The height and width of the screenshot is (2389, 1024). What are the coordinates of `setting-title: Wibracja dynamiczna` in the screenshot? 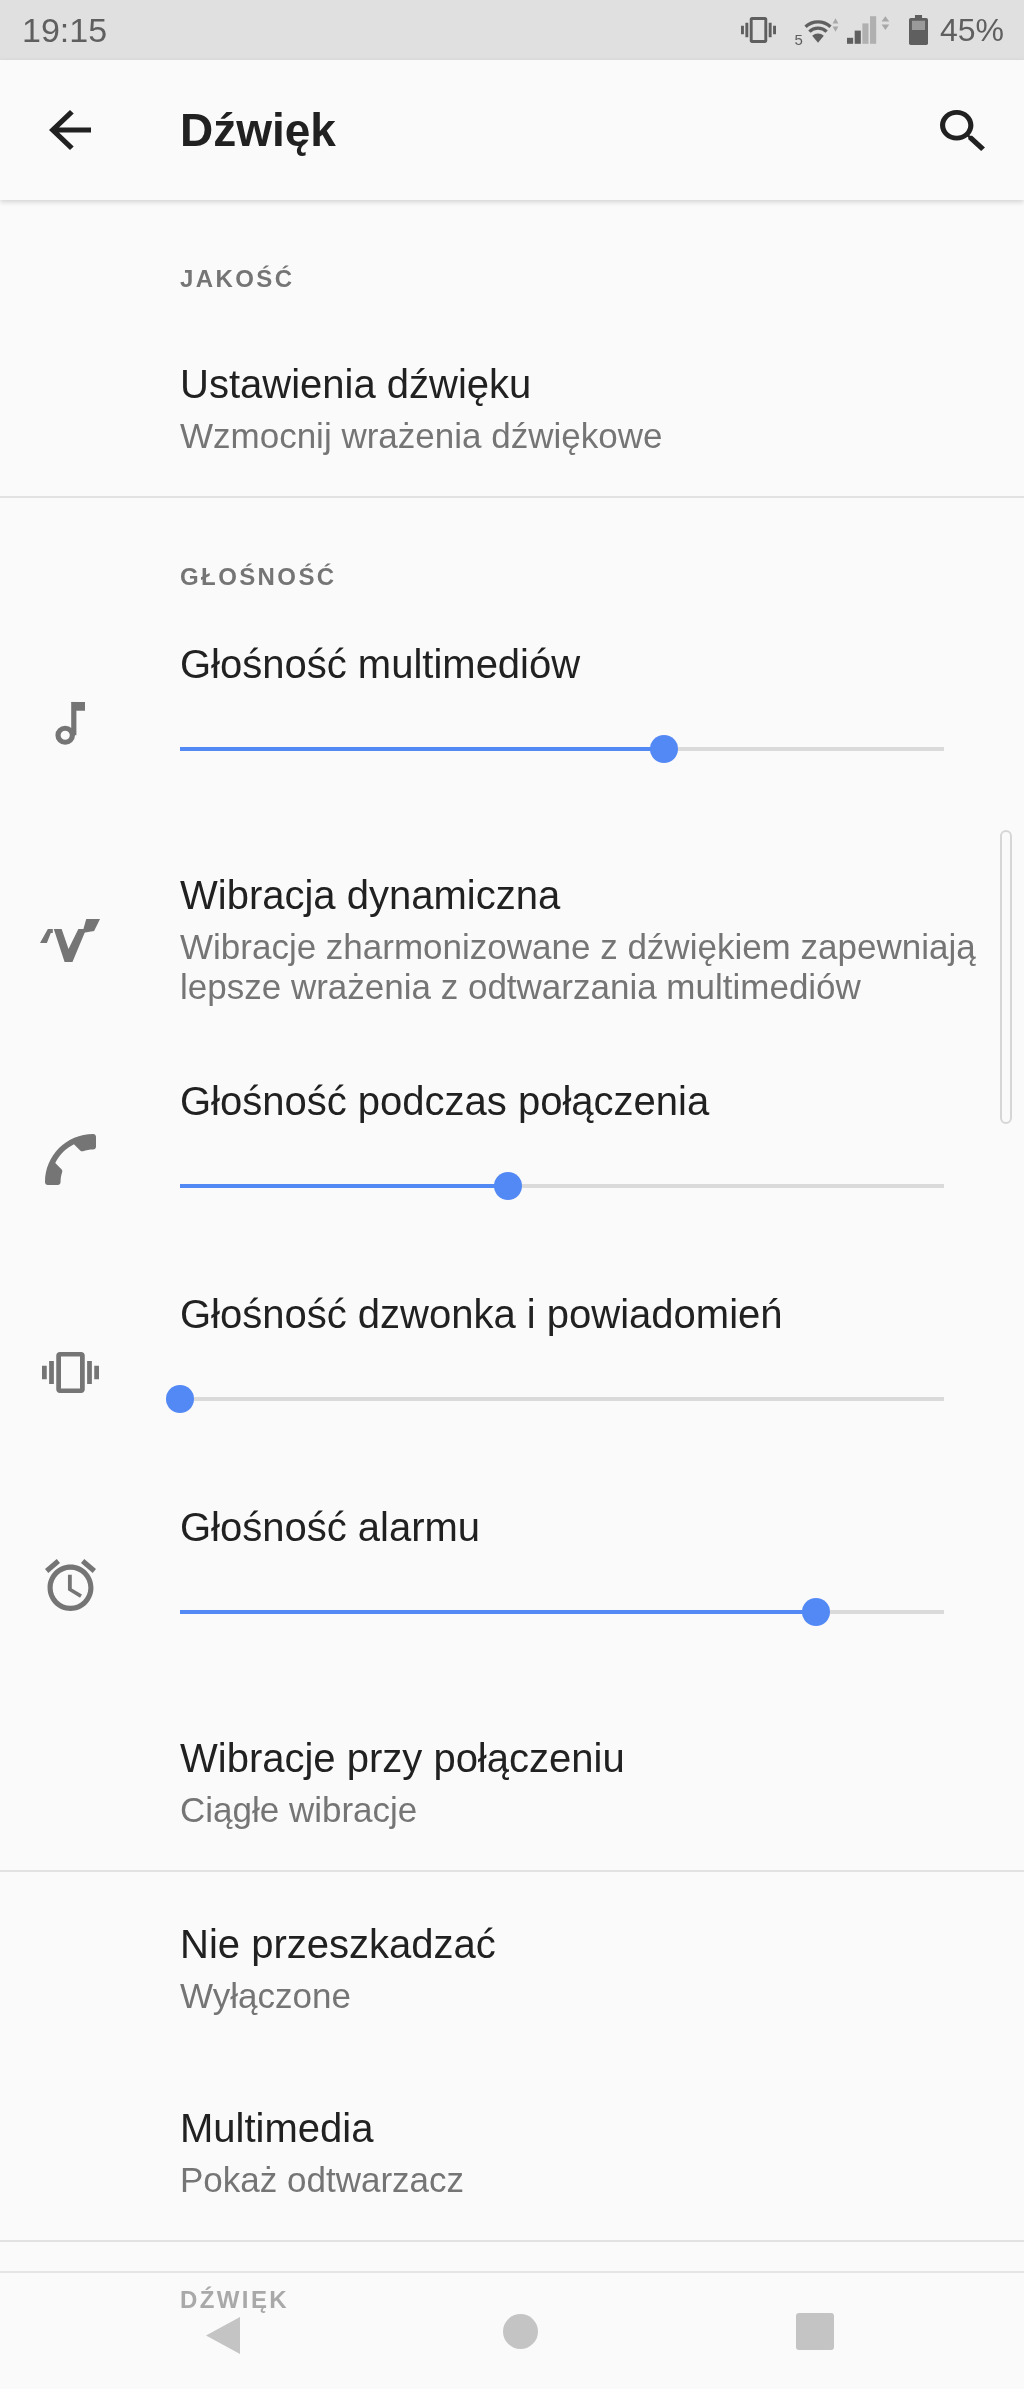 It's located at (587, 895).